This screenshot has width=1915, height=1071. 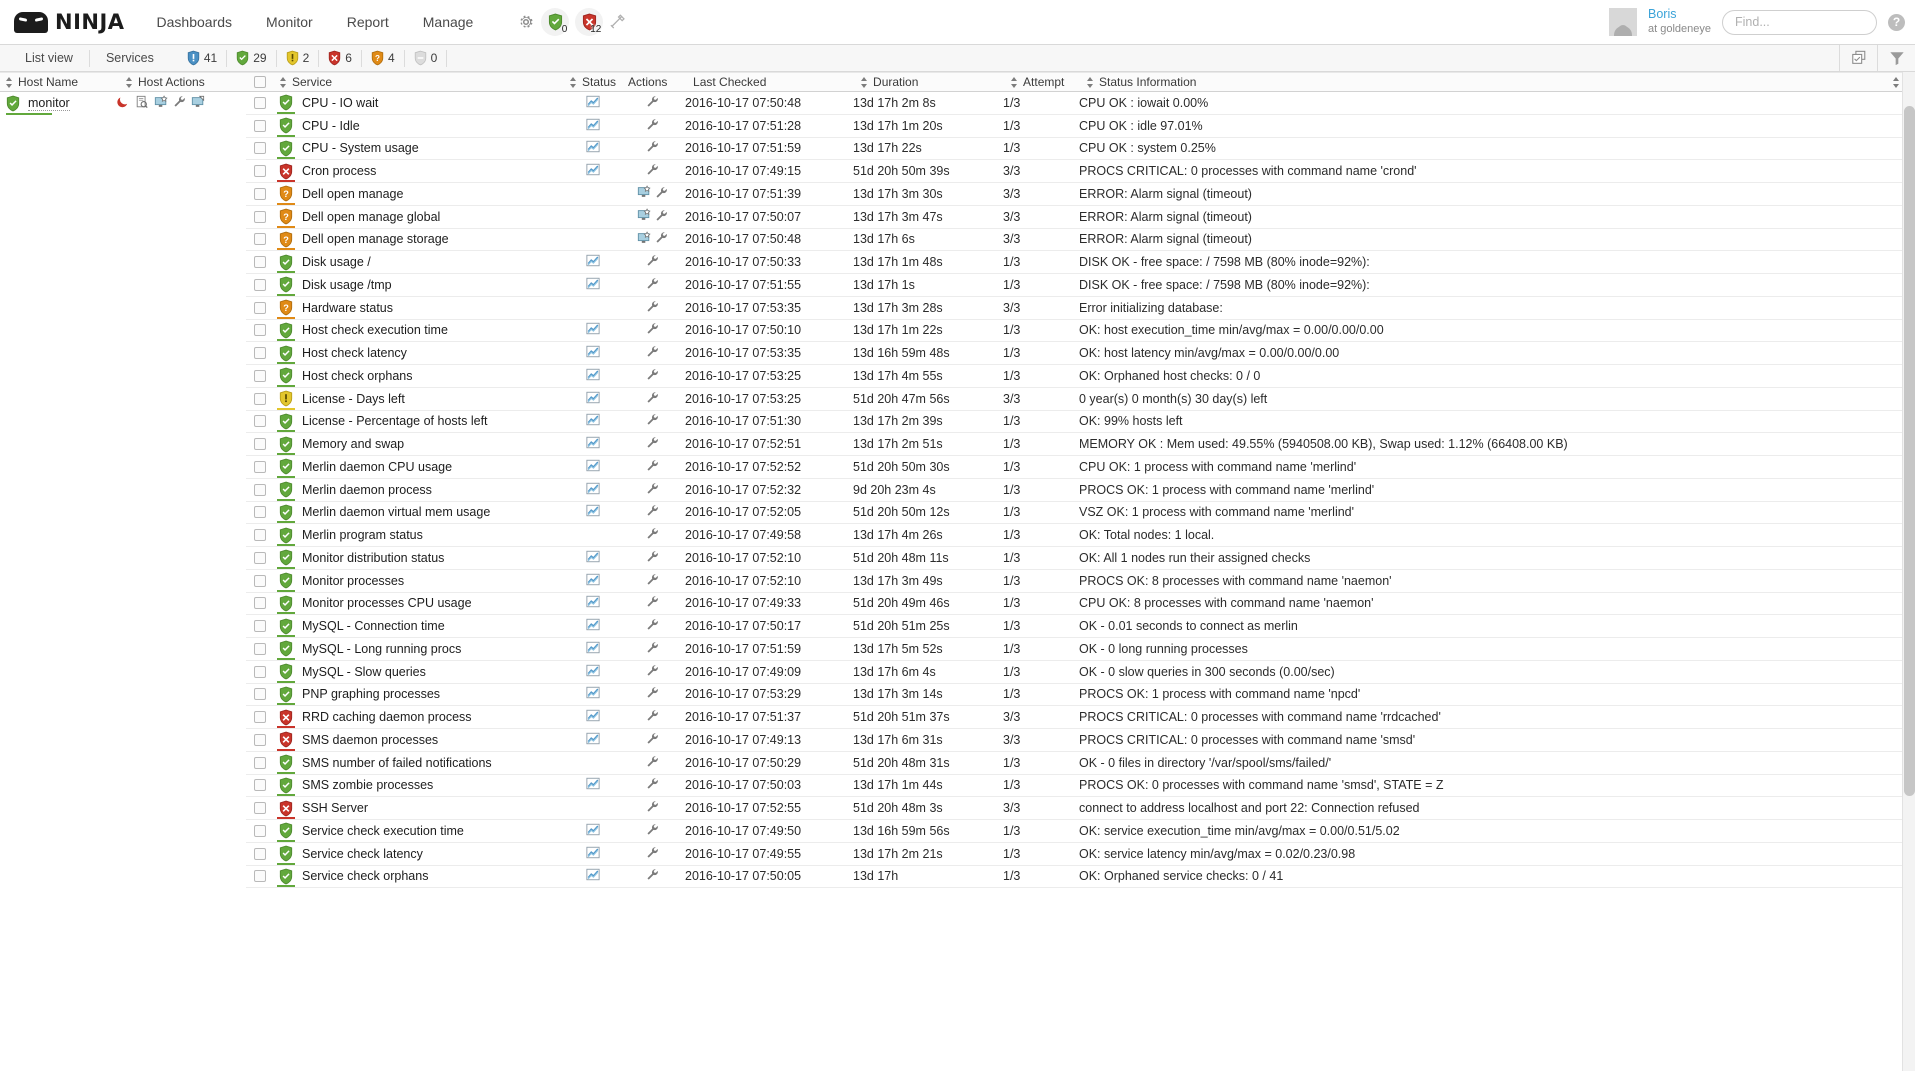 I want to click on service-name-link: Disk usage /, so click(x=336, y=262).